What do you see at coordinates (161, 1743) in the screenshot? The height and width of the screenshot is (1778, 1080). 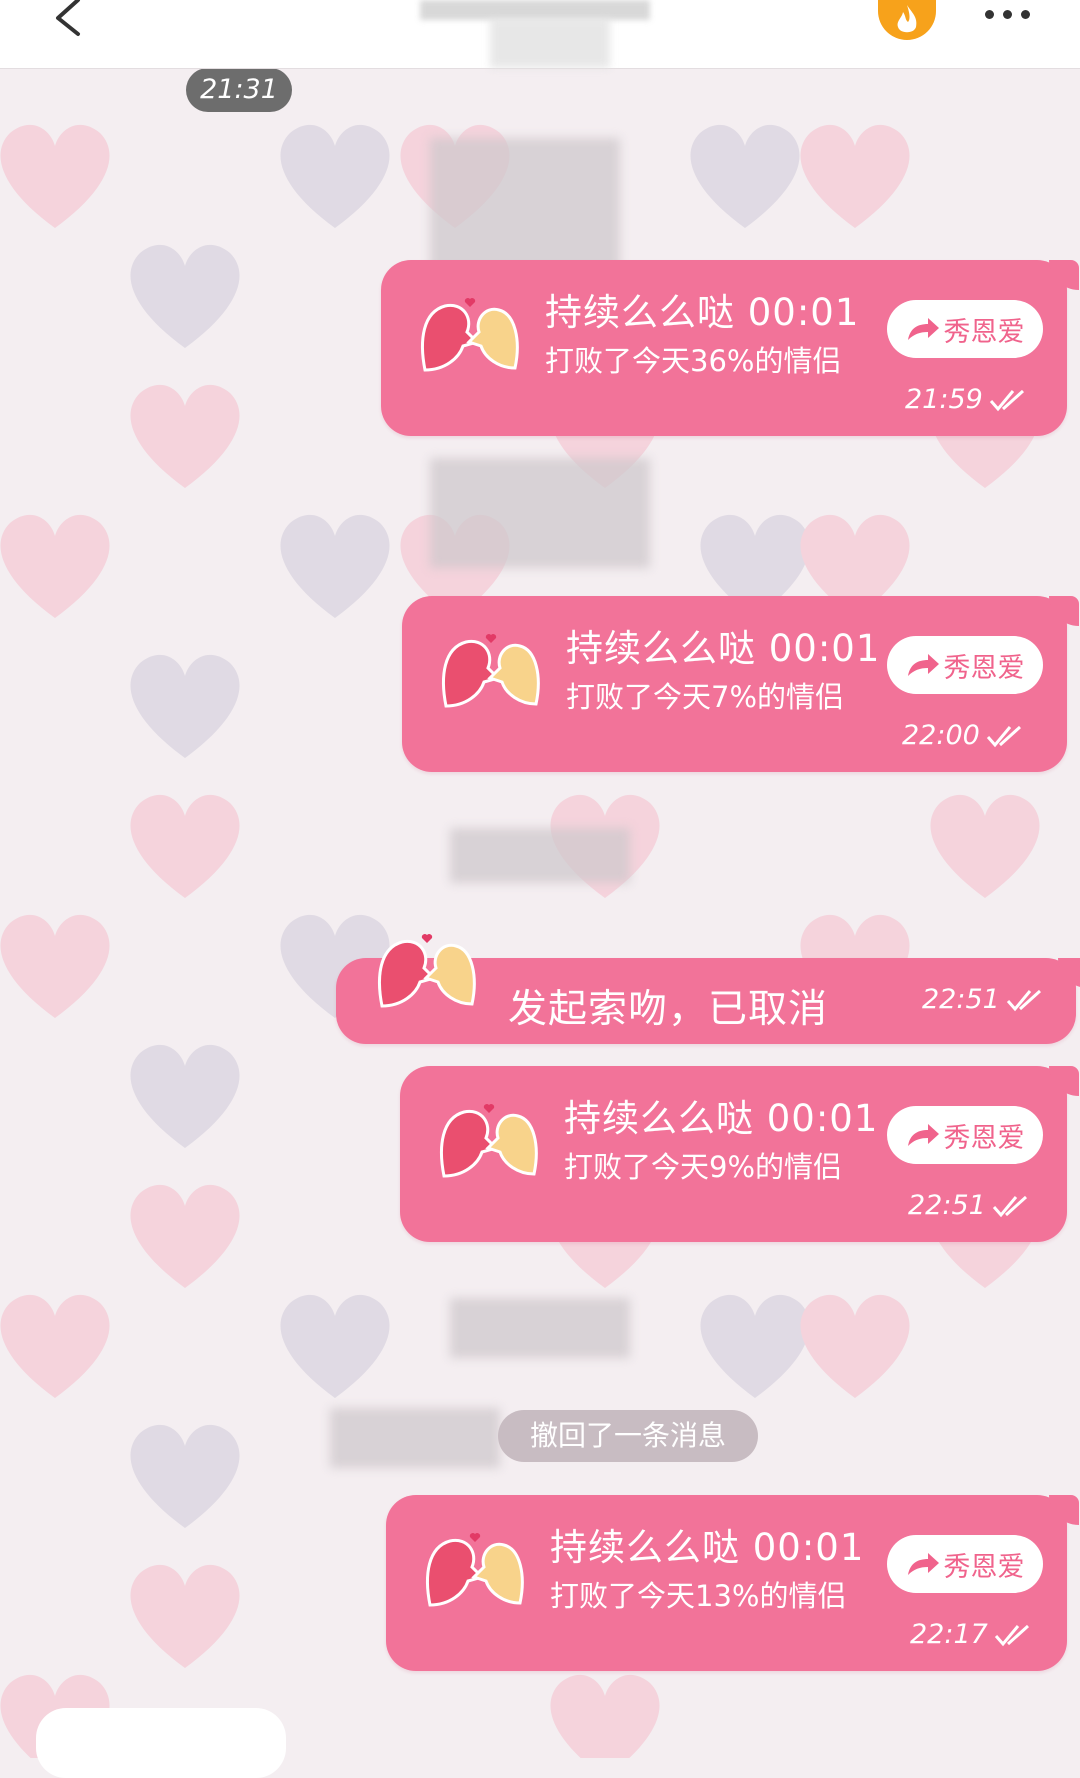 I see `partial-received-message` at bounding box center [161, 1743].